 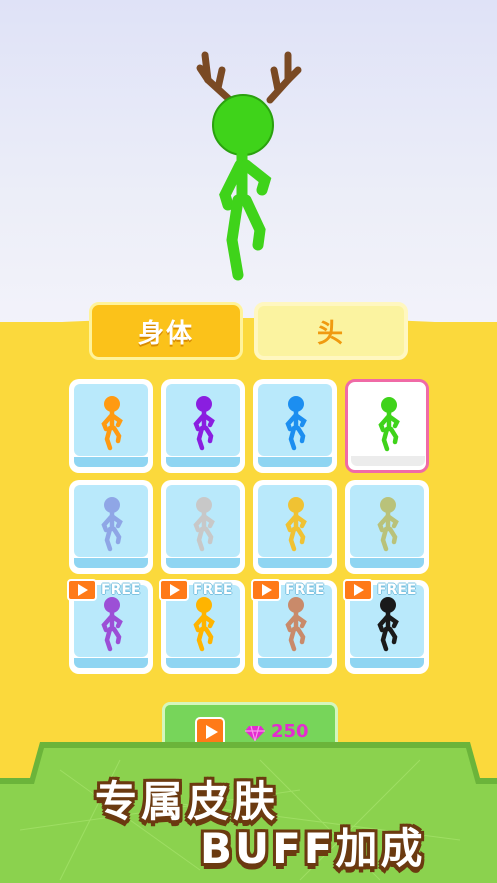 What do you see at coordinates (166, 331) in the screenshot?
I see `tab-body: 身体` at bounding box center [166, 331].